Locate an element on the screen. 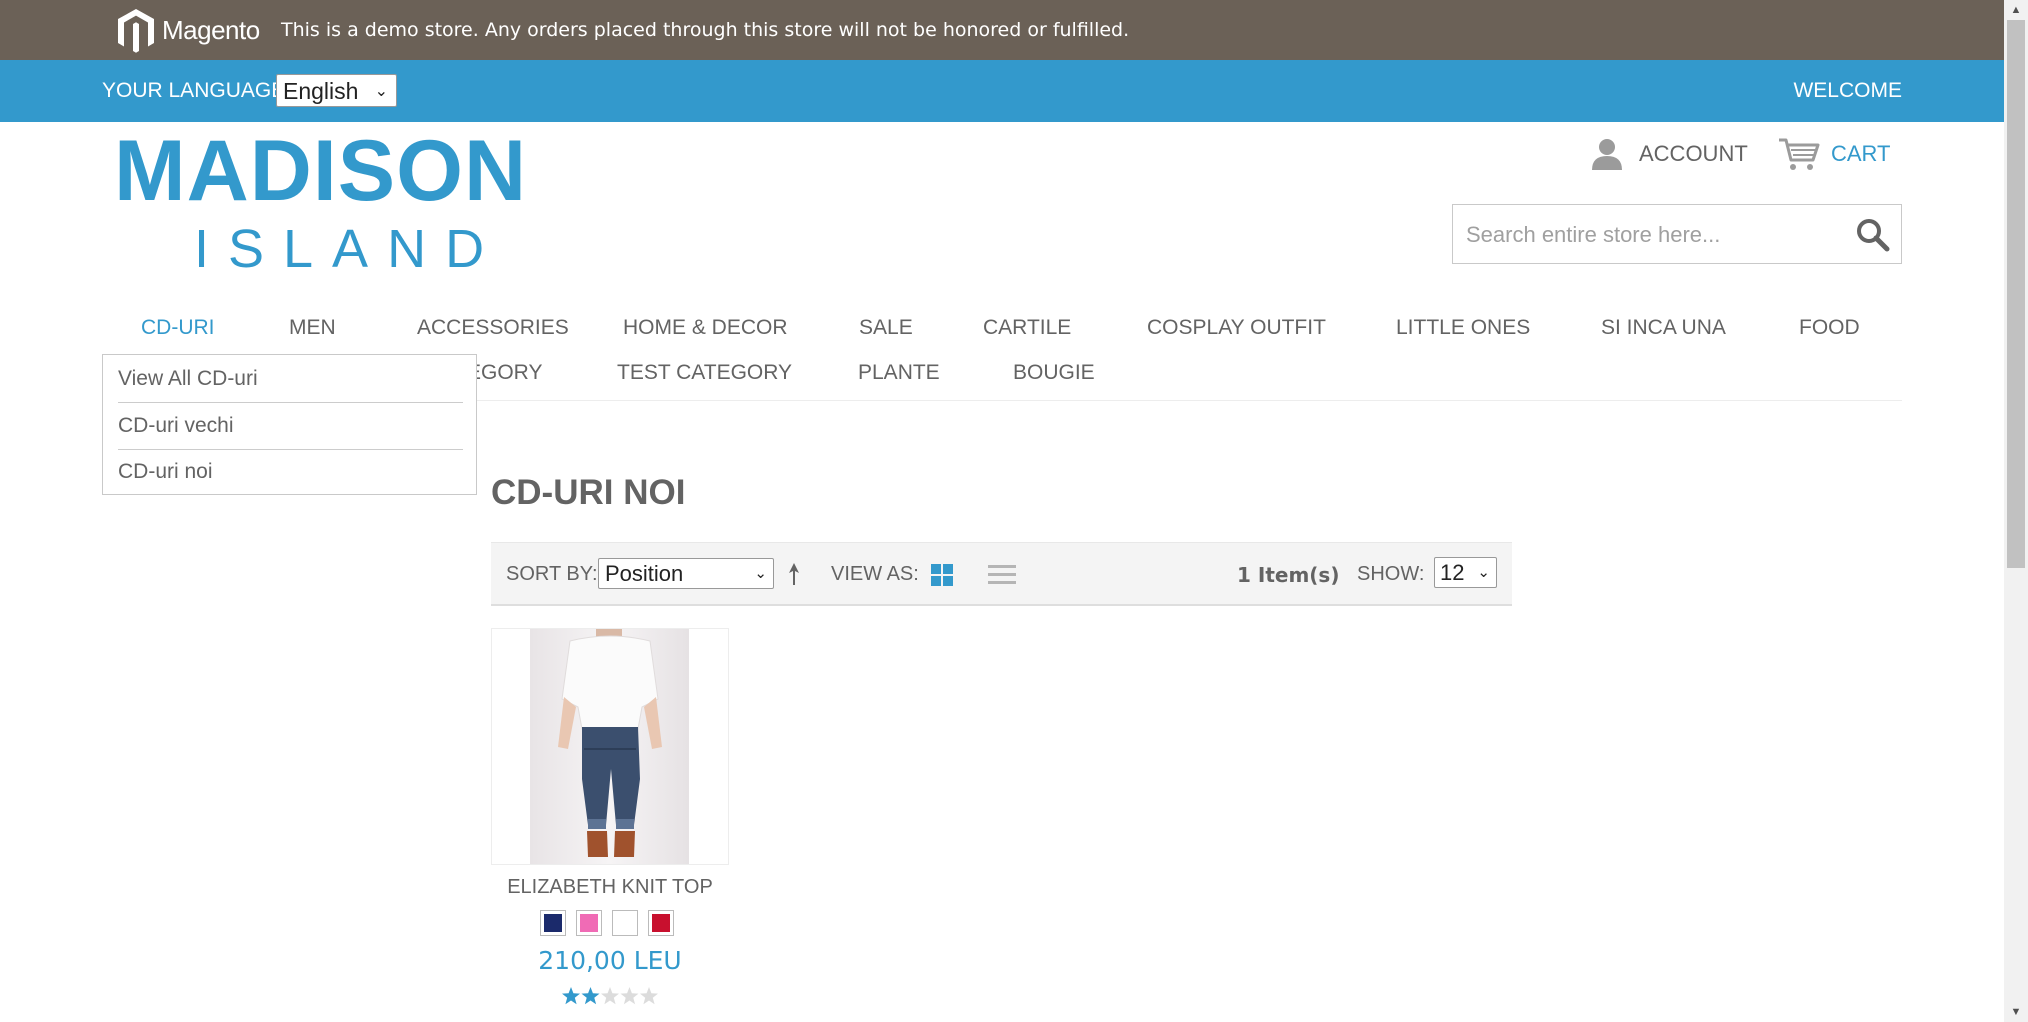 This screenshot has width=2028, height=1022. dropdown-item-cd-uri-vechi: CD-uri vechi is located at coordinates (176, 426).